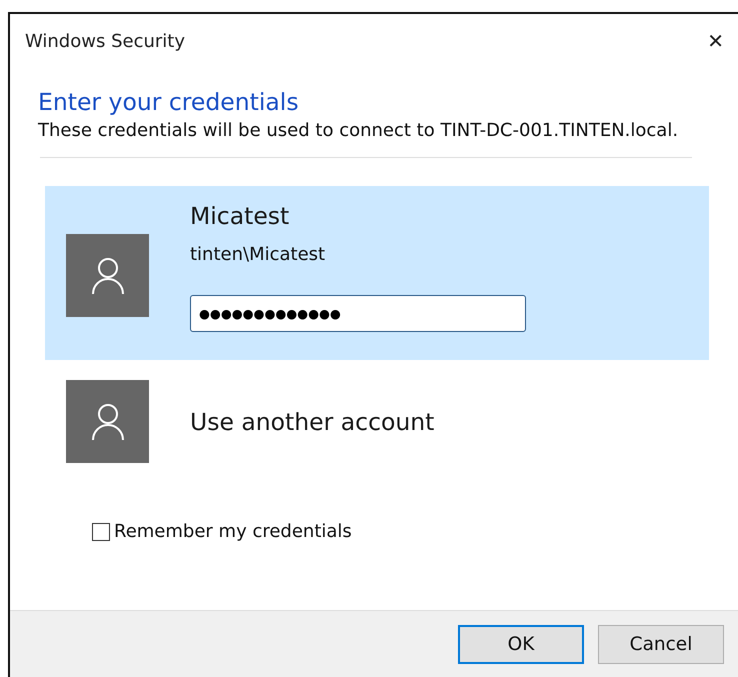  I want to click on window-title: Windows Security, so click(105, 41).